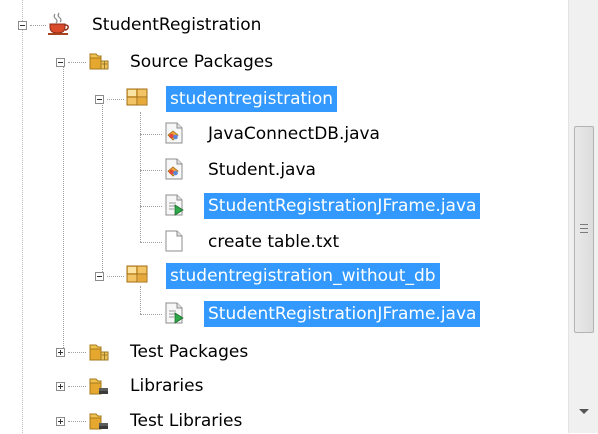 The image size is (598, 434). What do you see at coordinates (201, 62) in the screenshot?
I see `tree-node-source-packages: Source Packages` at bounding box center [201, 62].